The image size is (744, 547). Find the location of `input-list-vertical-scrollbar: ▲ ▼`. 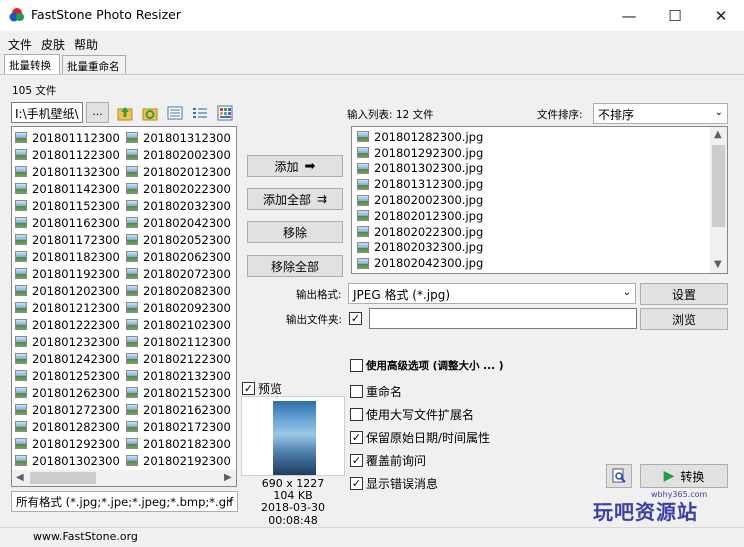

input-list-vertical-scrollbar: ▲ ▼ is located at coordinates (718, 200).